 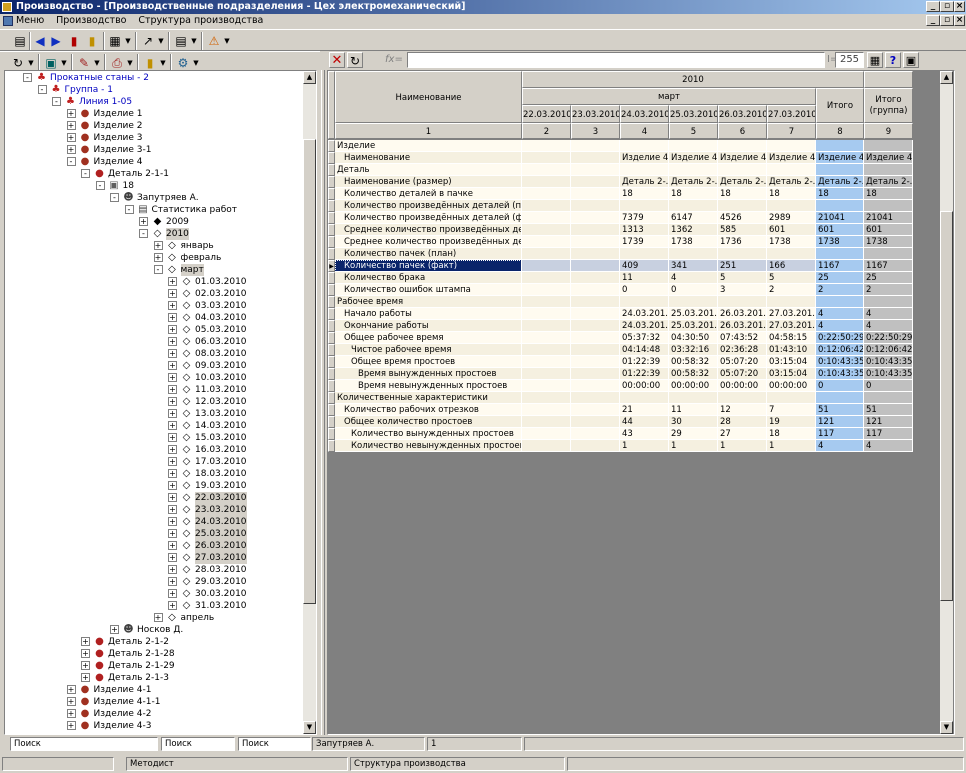 What do you see at coordinates (644, 386) in the screenshot?
I see `data-cell: 00:00:00` at bounding box center [644, 386].